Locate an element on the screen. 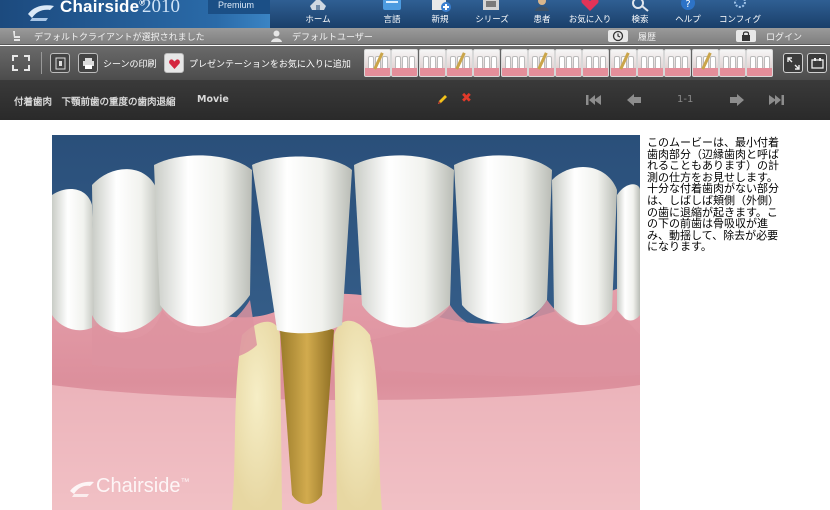 The width and height of the screenshot is (830, 510). home-icon is located at coordinates (318, 5).